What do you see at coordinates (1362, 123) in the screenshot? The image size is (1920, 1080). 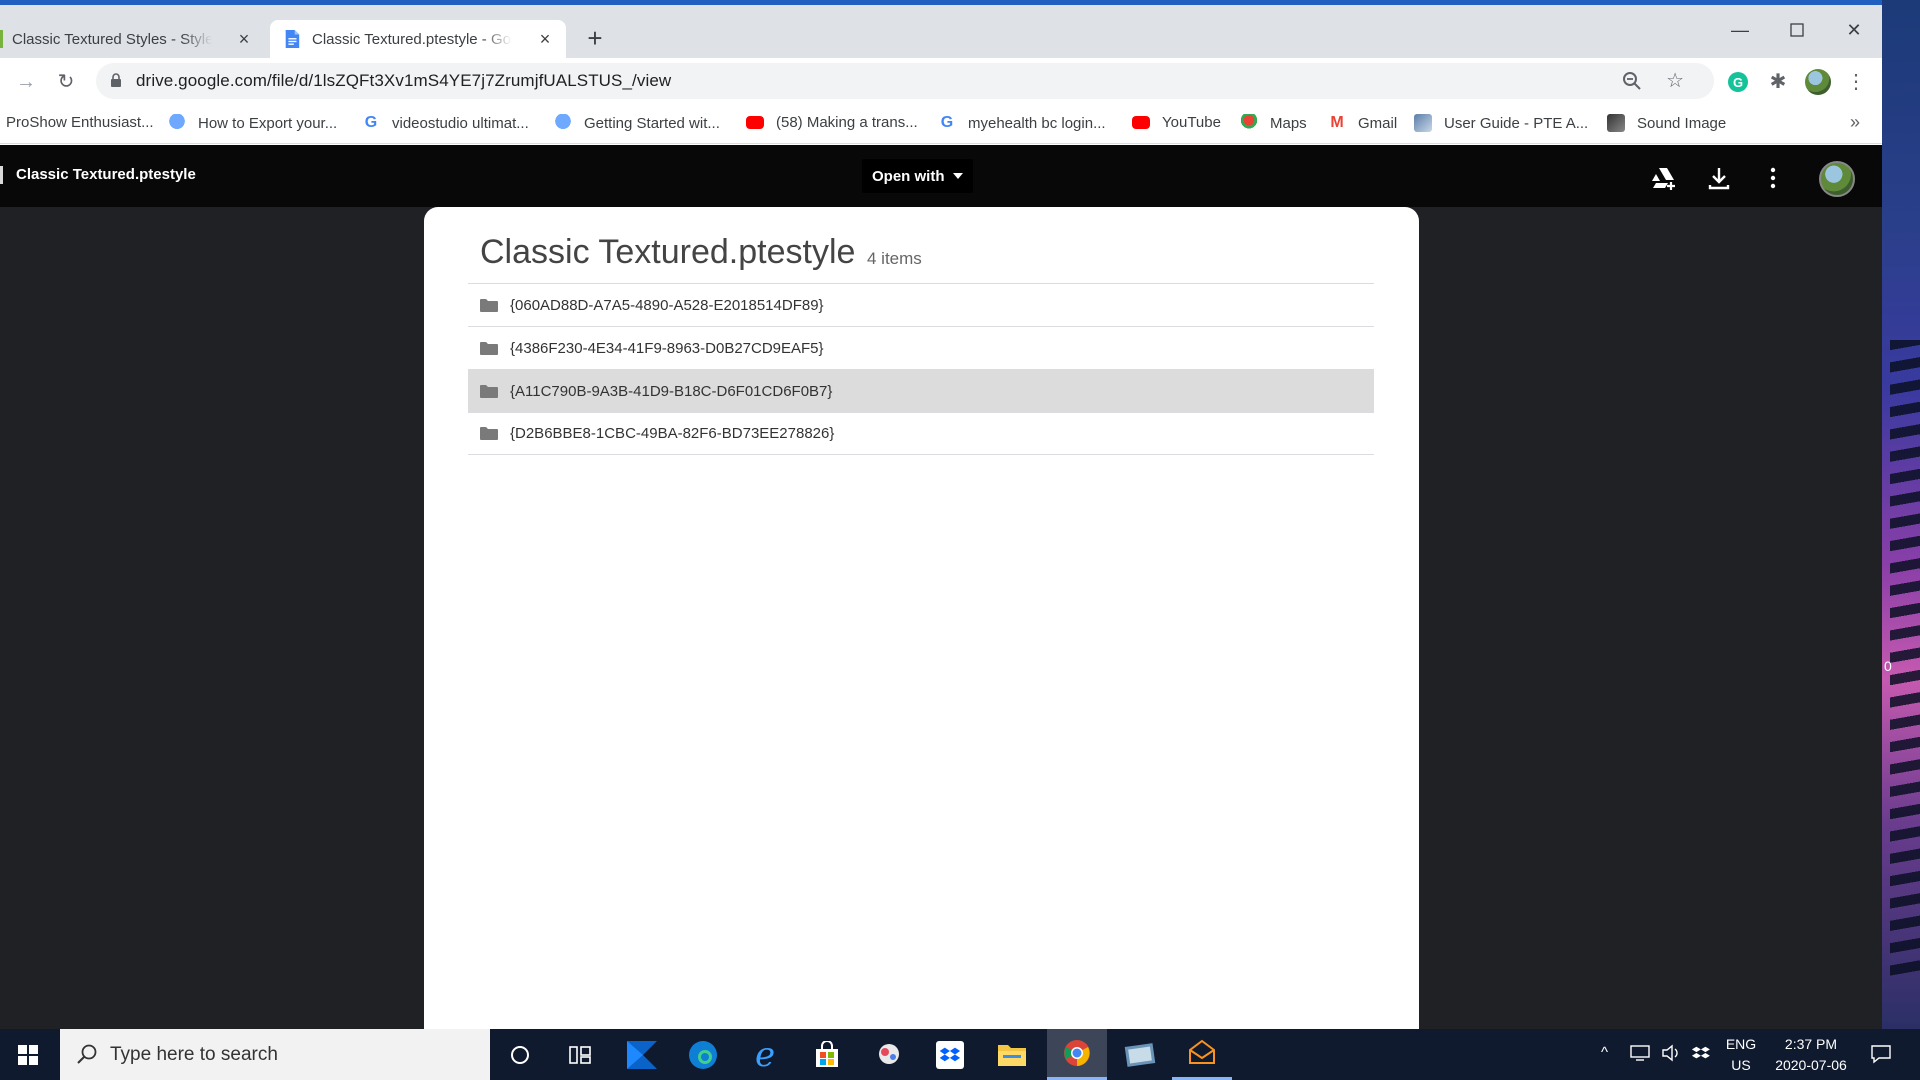 I see `bookmark-gmail: M Gmail` at bounding box center [1362, 123].